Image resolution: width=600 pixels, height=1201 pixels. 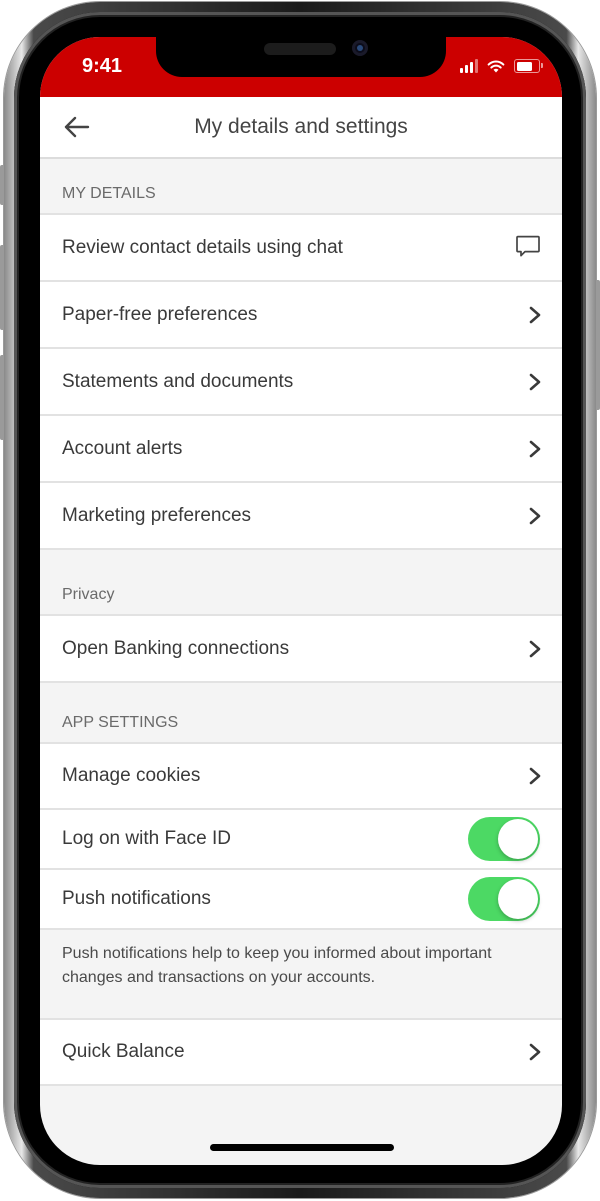 I want to click on row-review-contact-details: Review contact details using chat, so click(x=301, y=248).